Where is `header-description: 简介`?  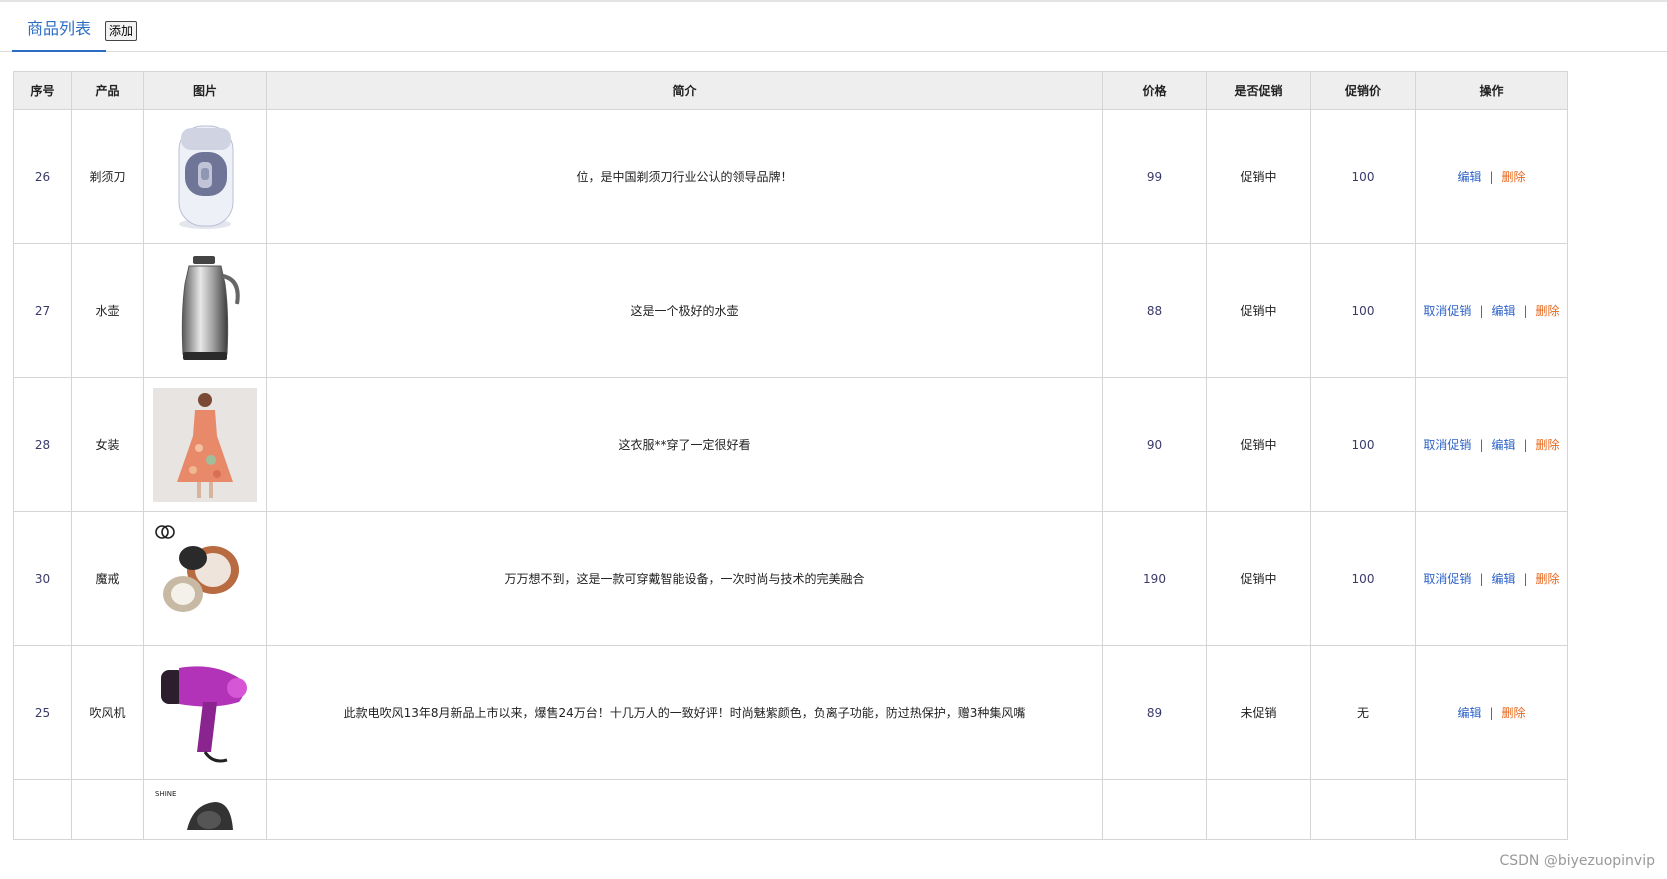
header-description: 简介 is located at coordinates (684, 90).